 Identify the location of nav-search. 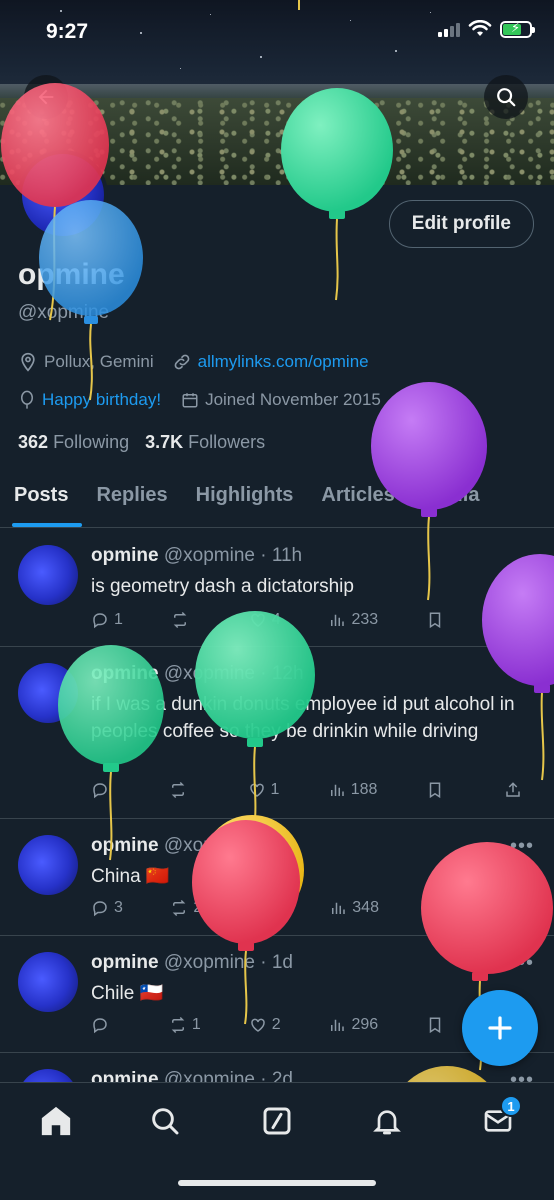
(165, 1121).